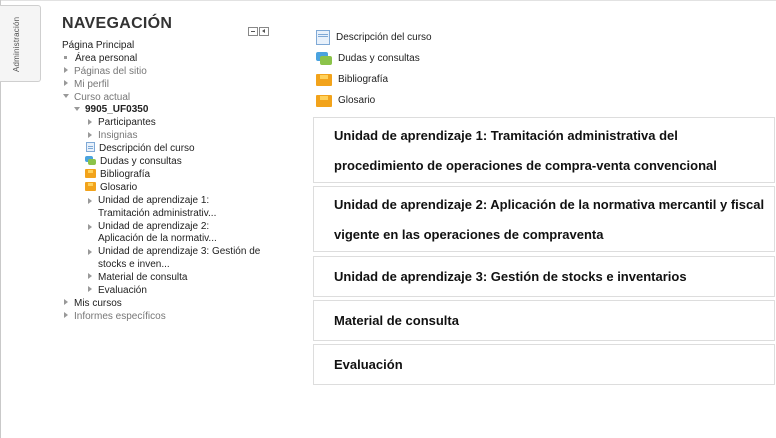 The width and height of the screenshot is (776, 438). What do you see at coordinates (177, 317) in the screenshot?
I see `nav-item-specific-reports: Informes específicos` at bounding box center [177, 317].